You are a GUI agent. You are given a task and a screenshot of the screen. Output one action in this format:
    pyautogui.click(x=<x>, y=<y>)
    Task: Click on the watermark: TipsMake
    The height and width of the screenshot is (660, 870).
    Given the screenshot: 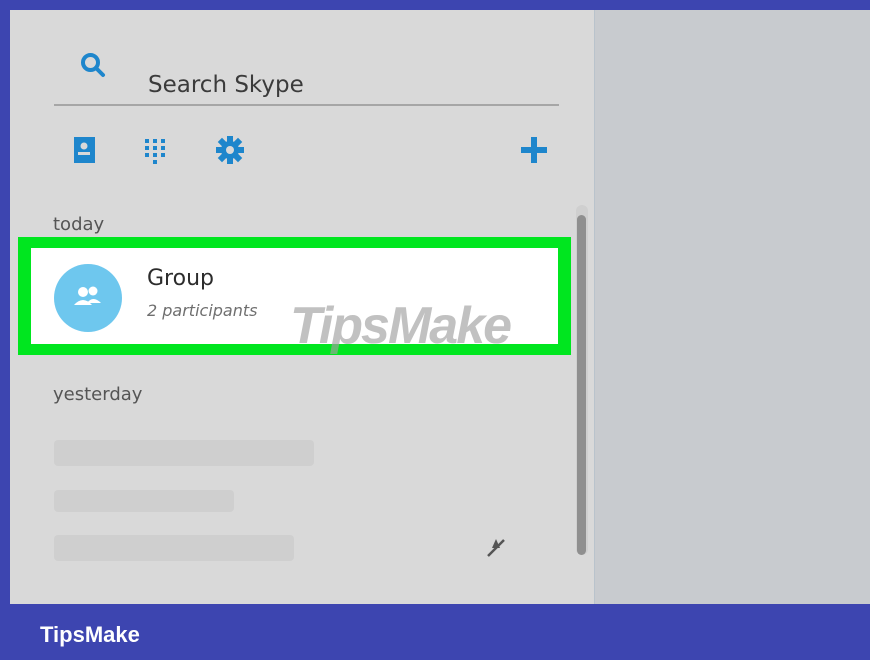 What is the action you would take?
    pyautogui.click(x=401, y=326)
    